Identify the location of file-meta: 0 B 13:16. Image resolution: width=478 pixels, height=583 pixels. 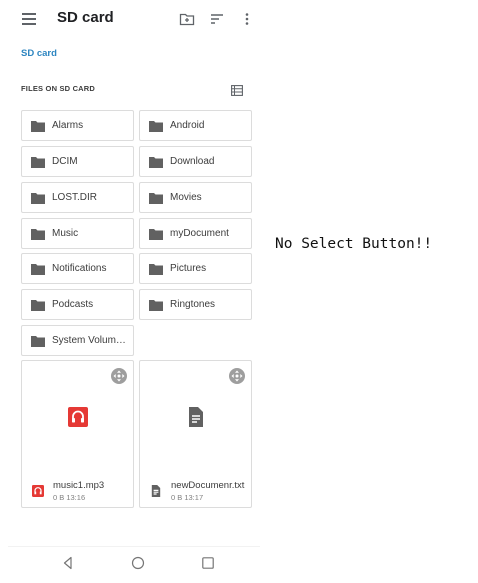
(69, 497).